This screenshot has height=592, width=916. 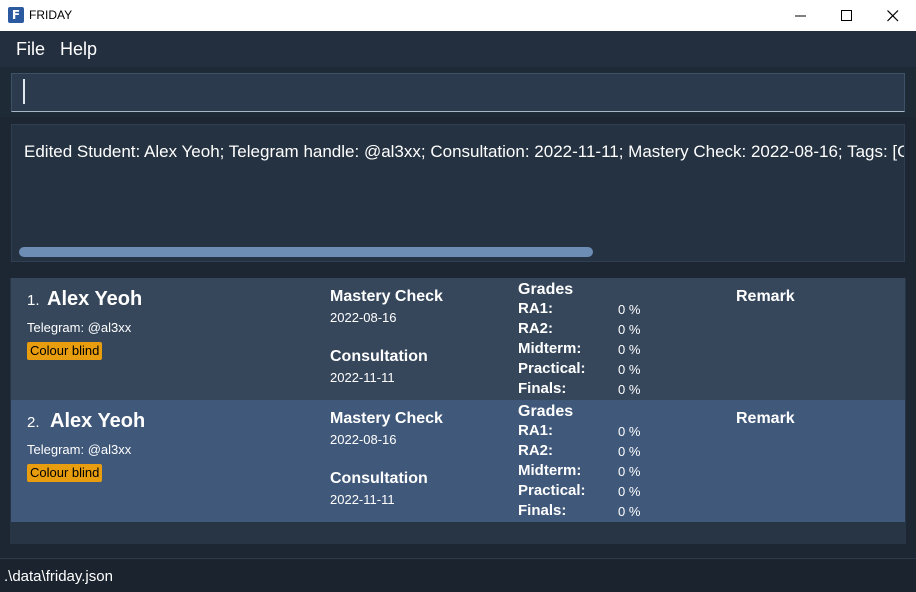 I want to click on command-input, so click(x=458, y=92).